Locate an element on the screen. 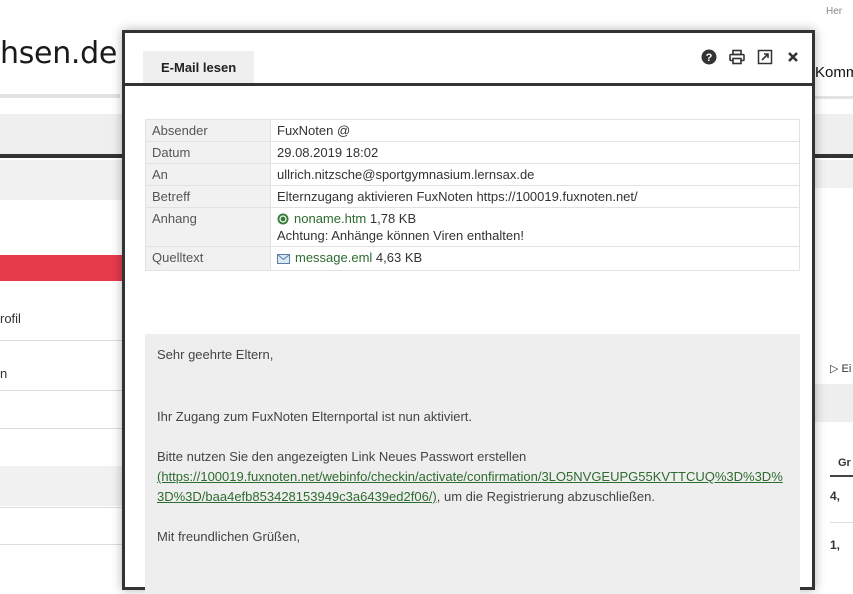 The height and width of the screenshot is (594, 853). right-title-underline is located at coordinates (834, 97).